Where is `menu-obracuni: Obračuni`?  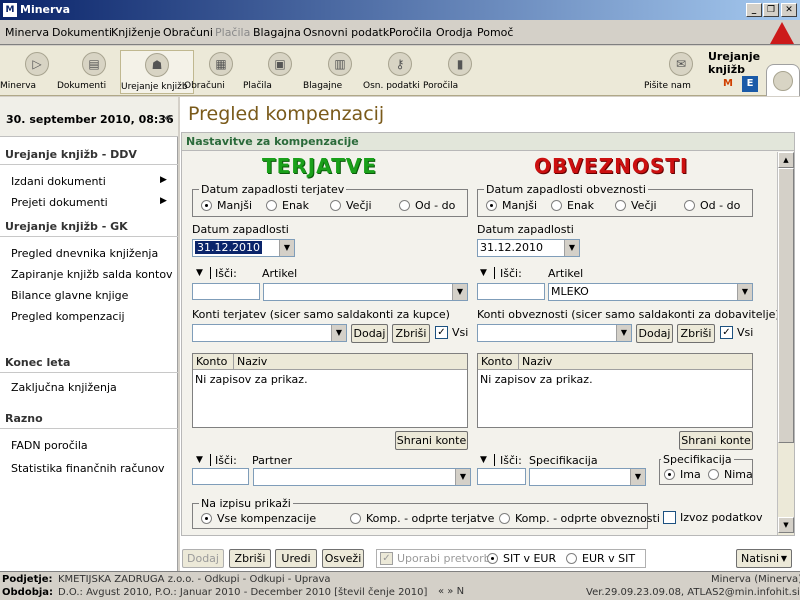 menu-obracuni: Obračuni is located at coordinates (188, 32).